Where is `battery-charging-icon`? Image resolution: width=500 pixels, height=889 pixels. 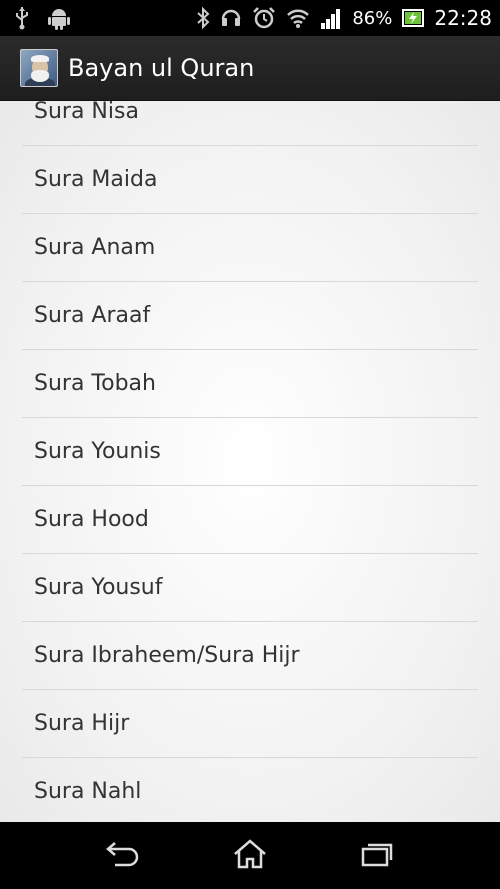 battery-charging-icon is located at coordinates (413, 18).